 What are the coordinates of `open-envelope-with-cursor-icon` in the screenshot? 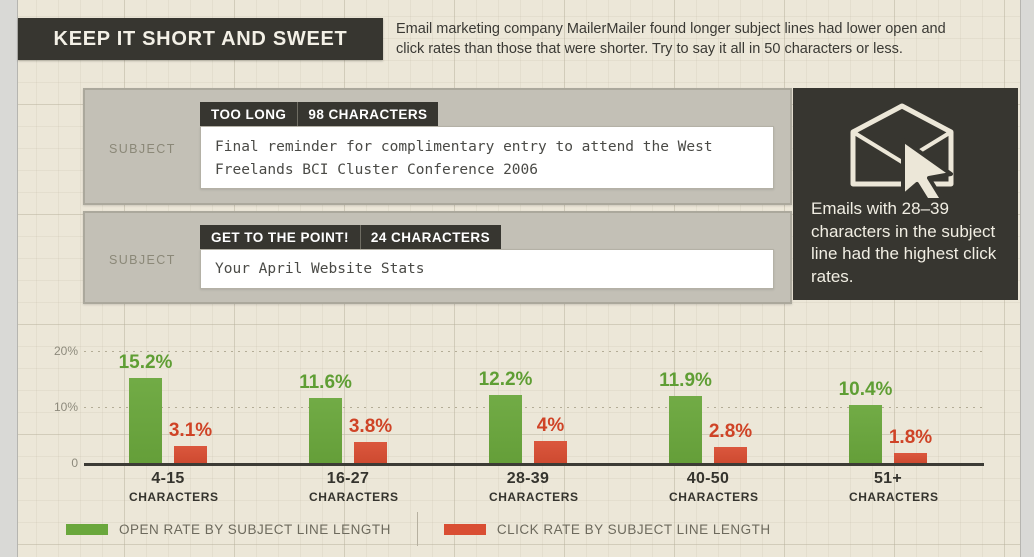 It's located at (906, 154).